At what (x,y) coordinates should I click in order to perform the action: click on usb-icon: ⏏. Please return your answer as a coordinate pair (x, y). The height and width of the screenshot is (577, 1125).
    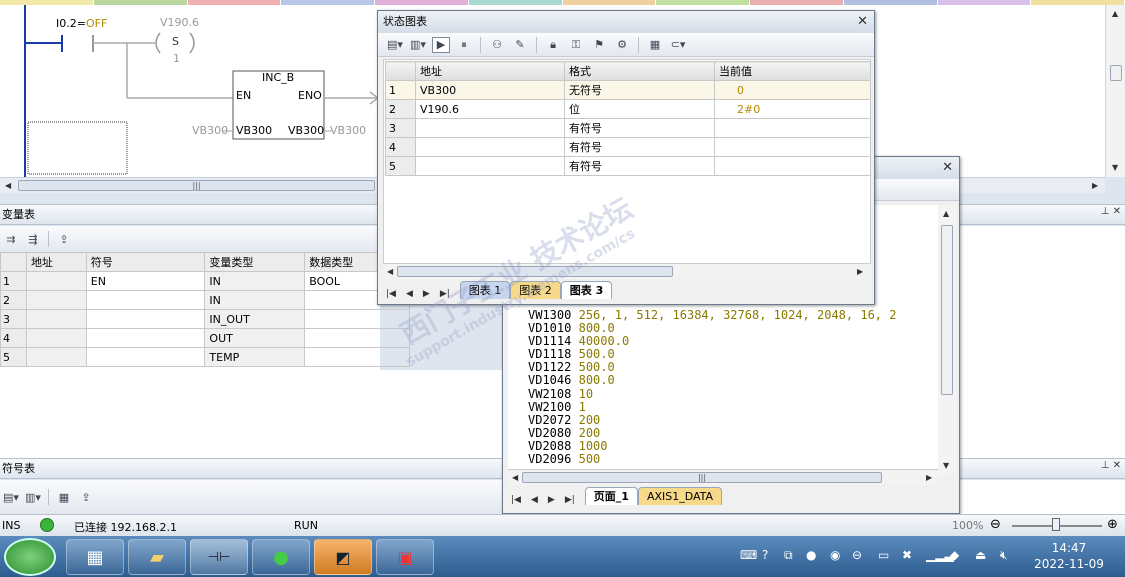
    Looking at the image, I should click on (980, 555).